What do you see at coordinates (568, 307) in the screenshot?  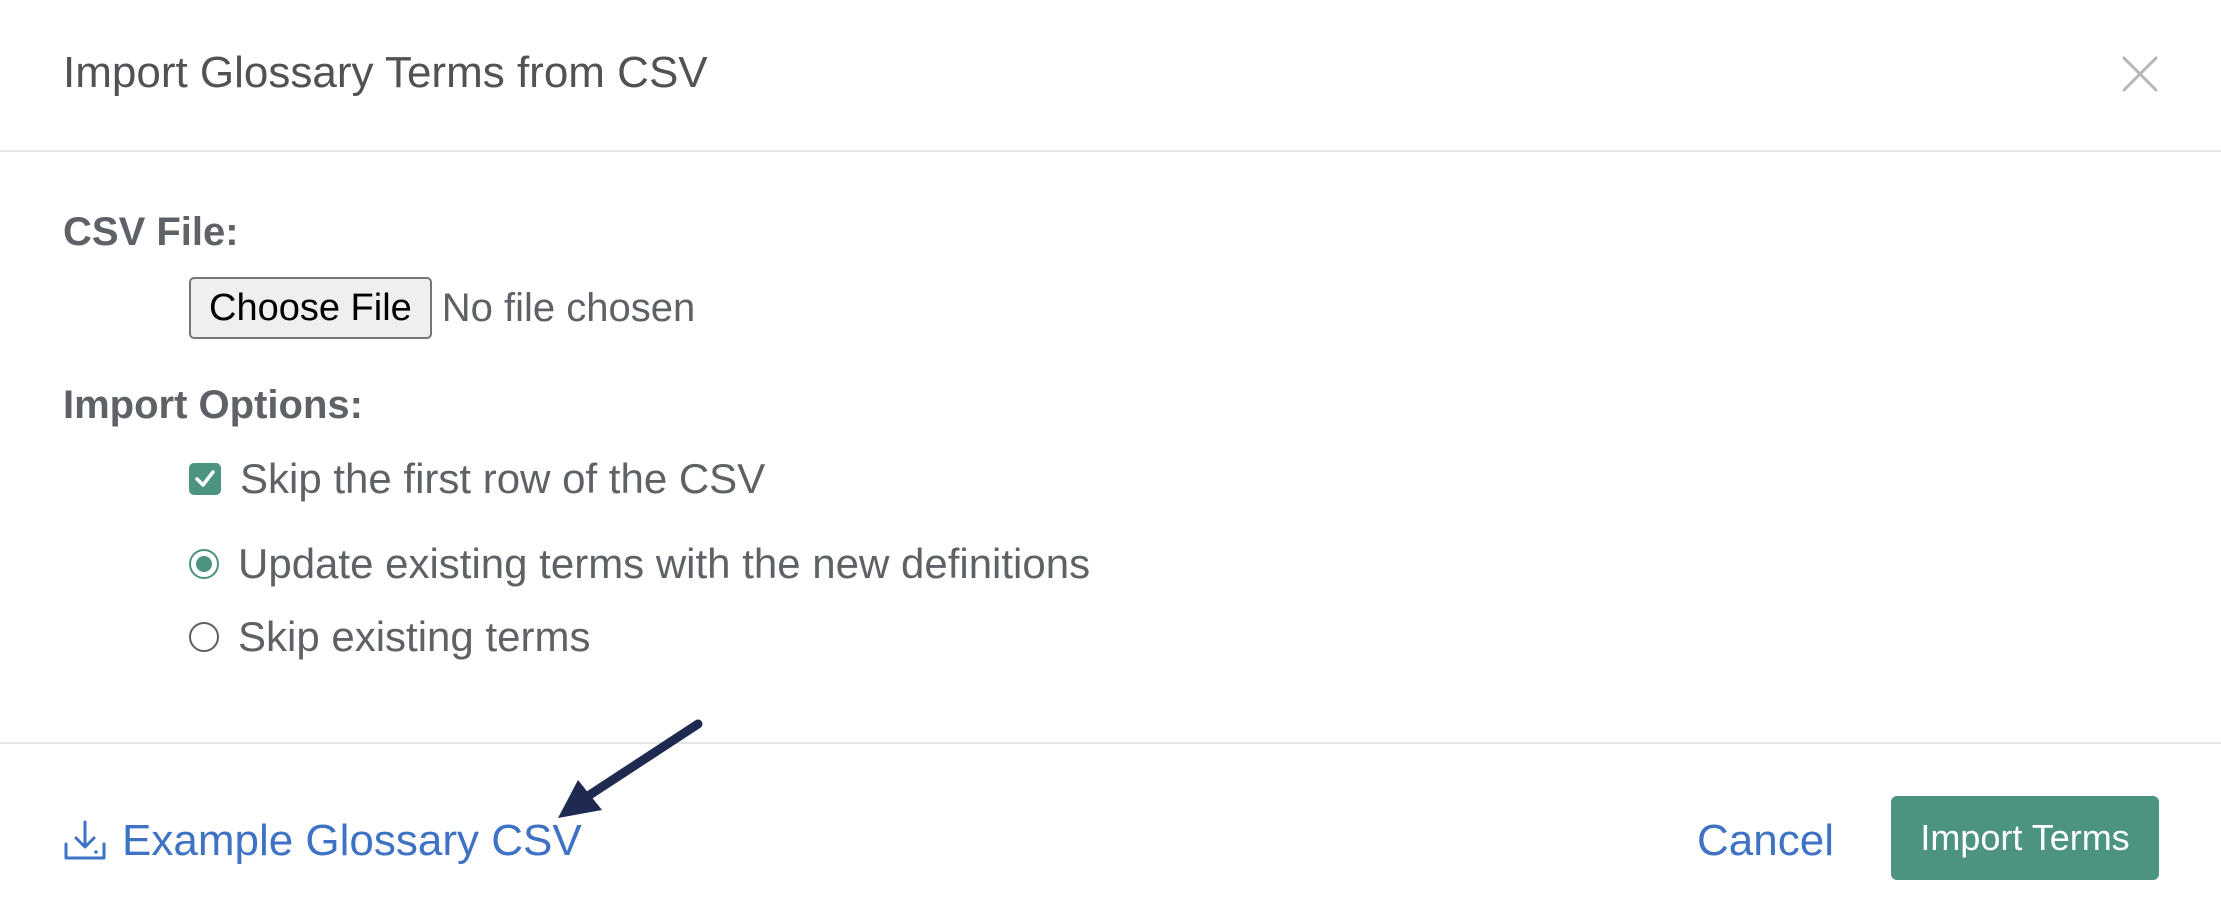 I see `file-status-text: No file chosen` at bounding box center [568, 307].